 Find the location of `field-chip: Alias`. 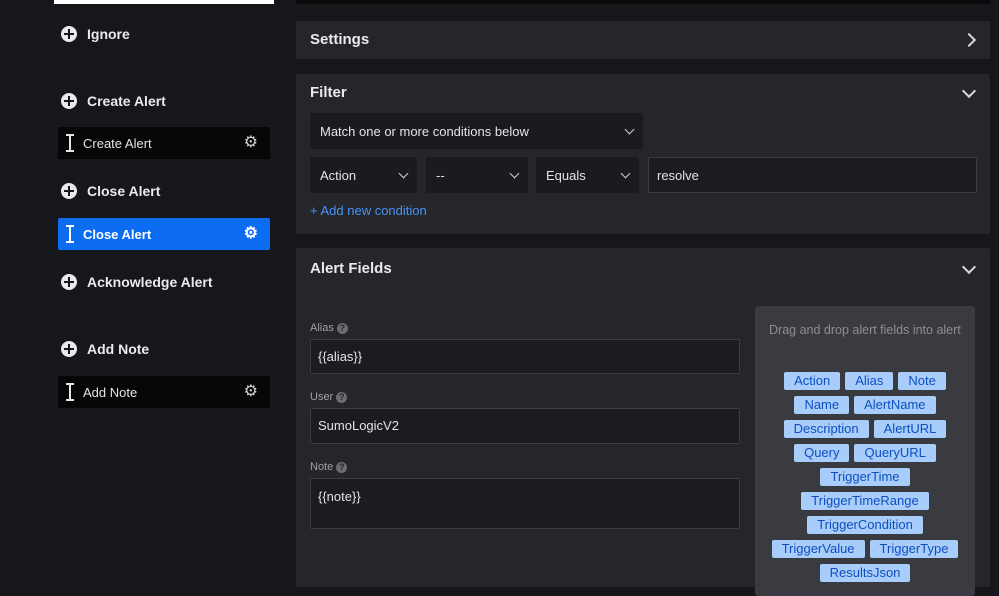

field-chip: Alias is located at coordinates (869, 381).